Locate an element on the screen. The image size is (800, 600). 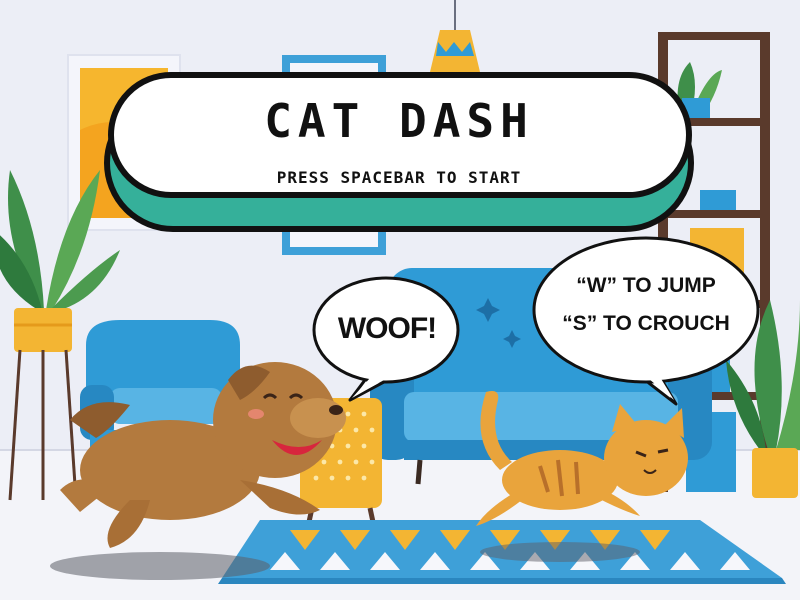
crouch-control-hint: “S” TO CROUCH is located at coordinates (646, 323).